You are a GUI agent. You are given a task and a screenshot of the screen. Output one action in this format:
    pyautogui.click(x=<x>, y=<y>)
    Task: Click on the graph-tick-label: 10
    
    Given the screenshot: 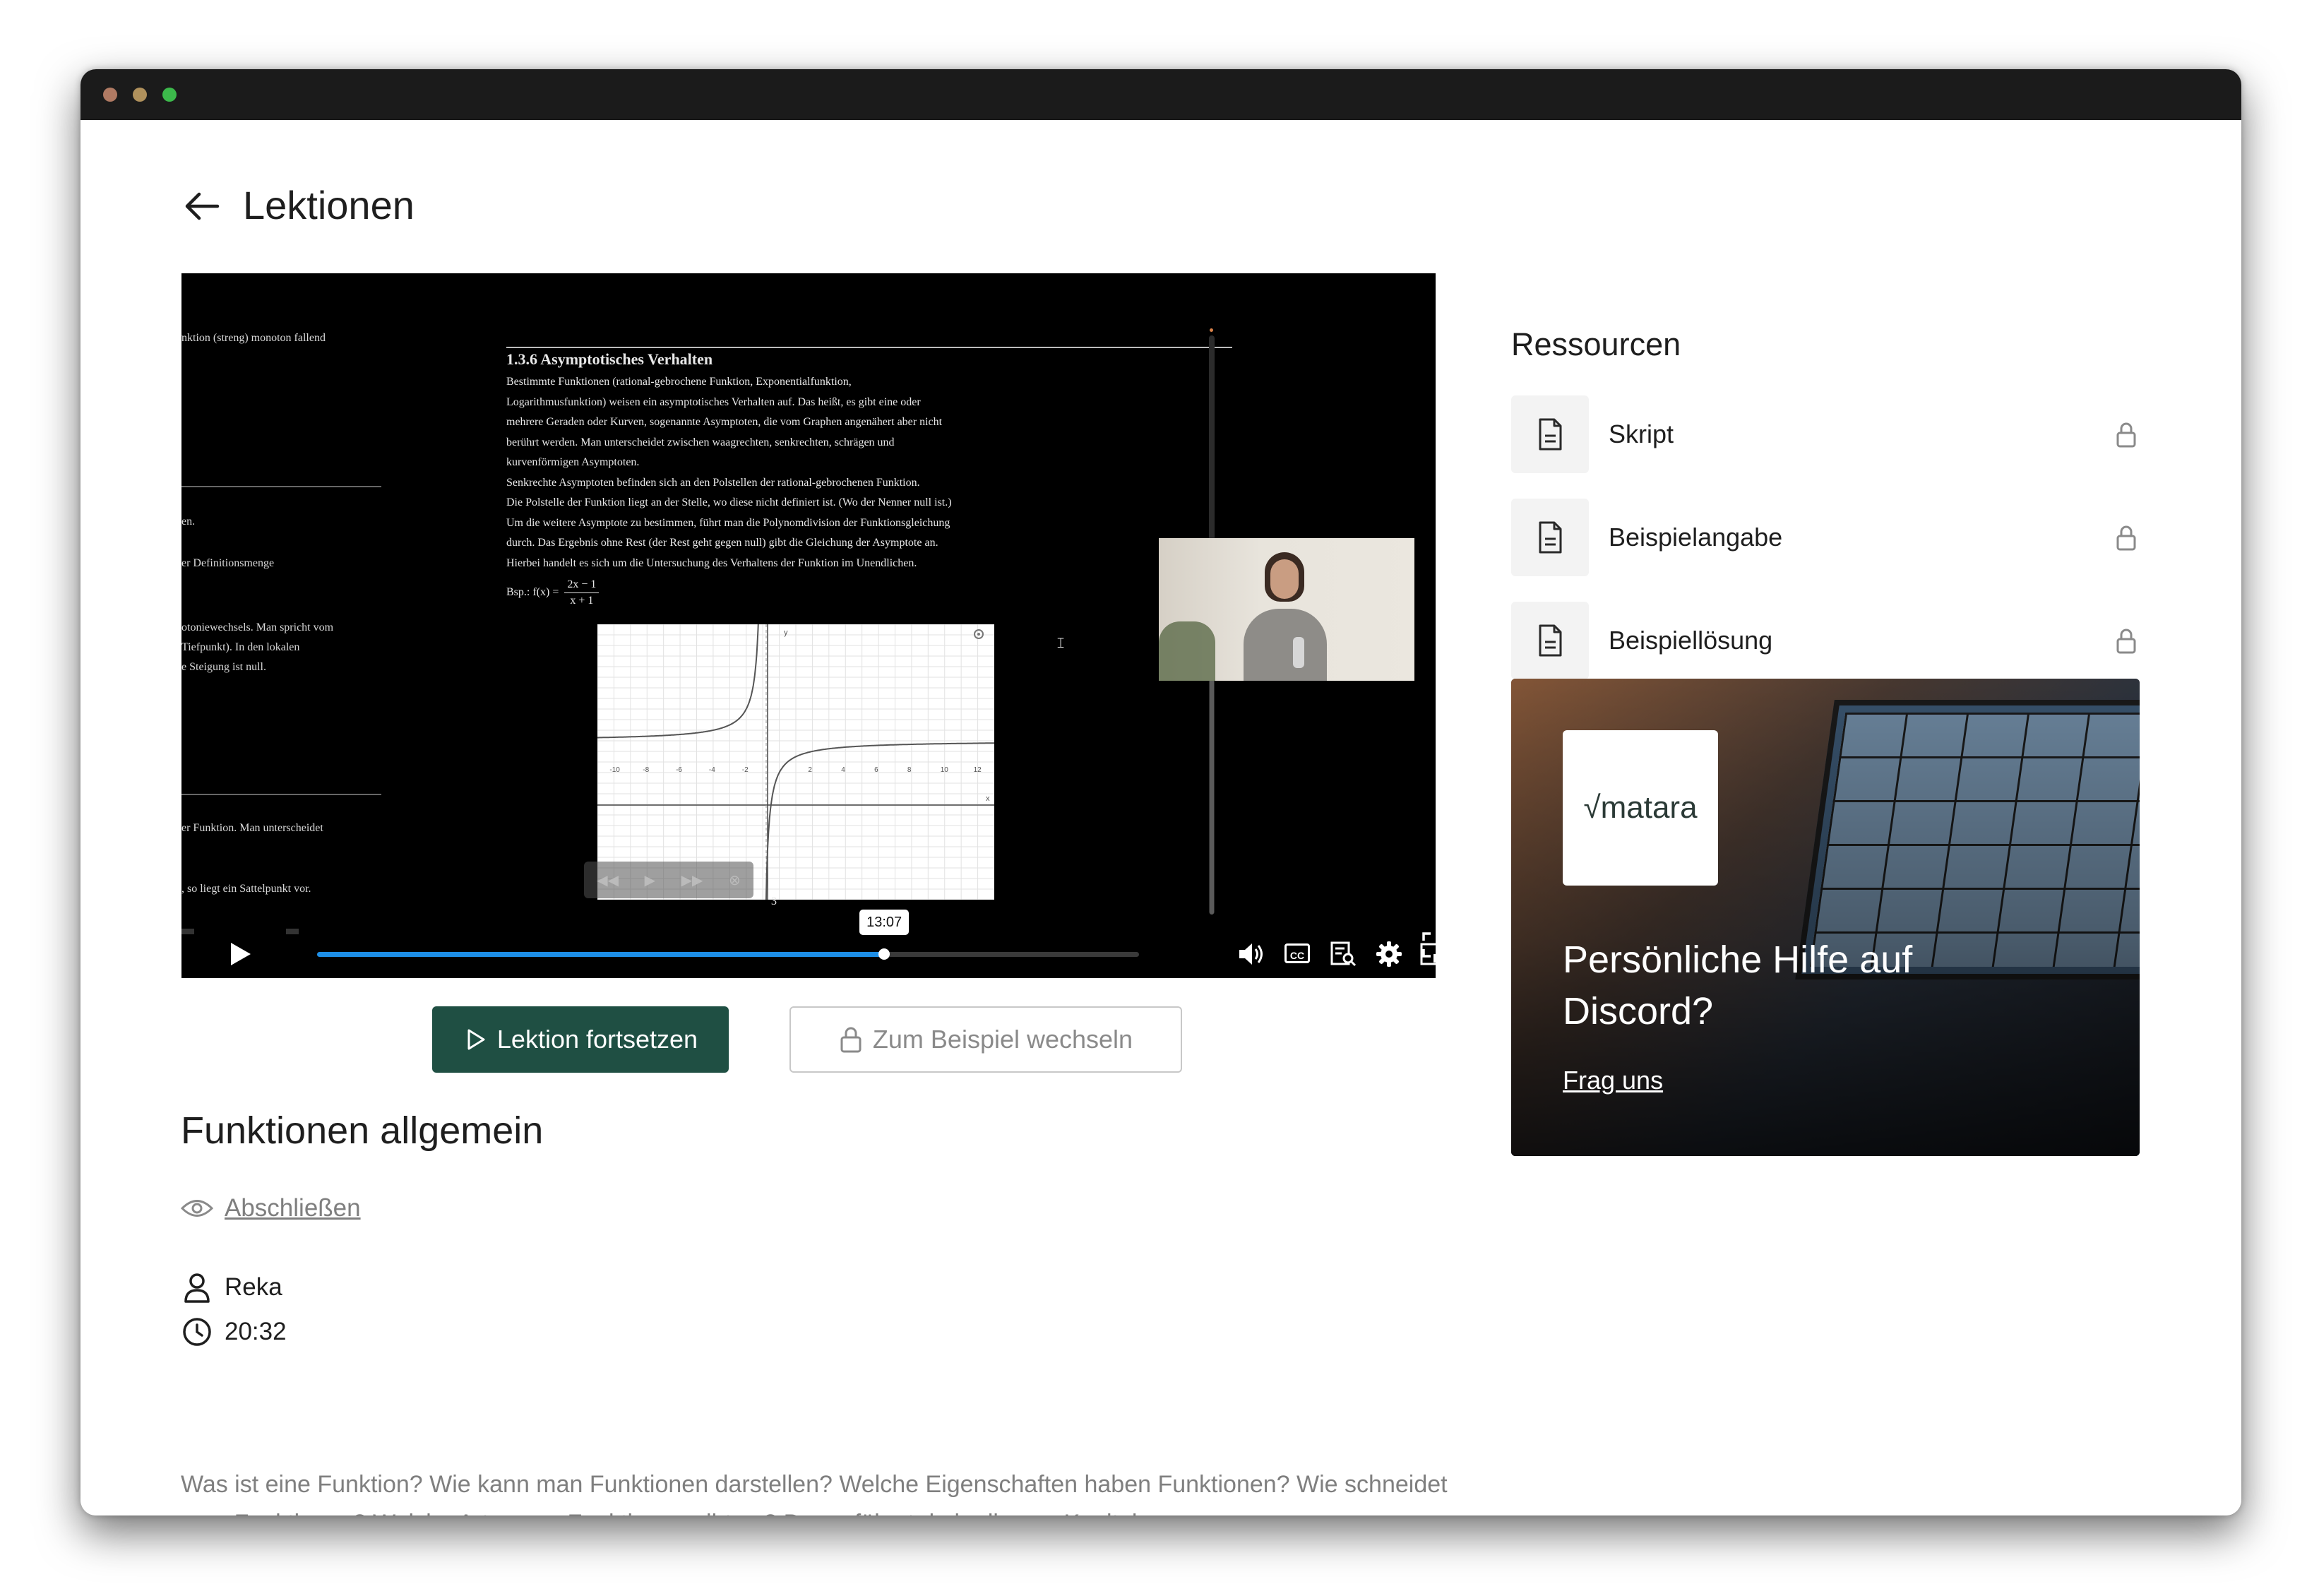 What is the action you would take?
    pyautogui.click(x=945, y=770)
    